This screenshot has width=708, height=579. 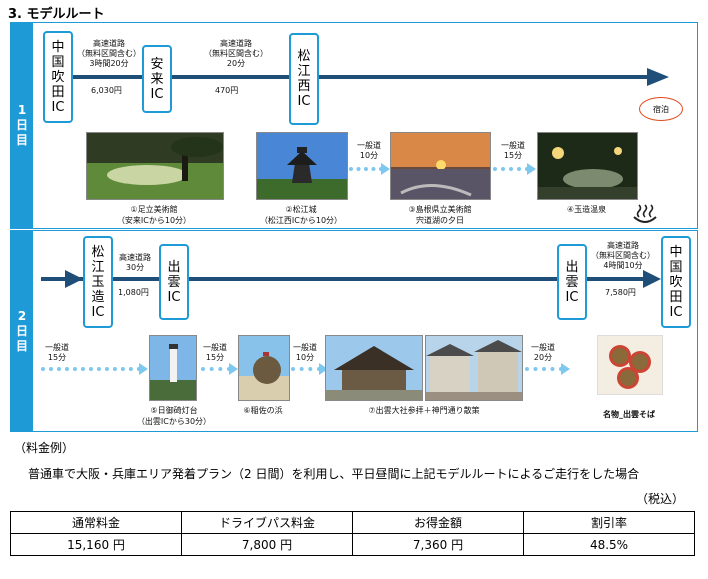 What do you see at coordinates (264, 368) in the screenshot?
I see `spot-inasa-beach-photo` at bounding box center [264, 368].